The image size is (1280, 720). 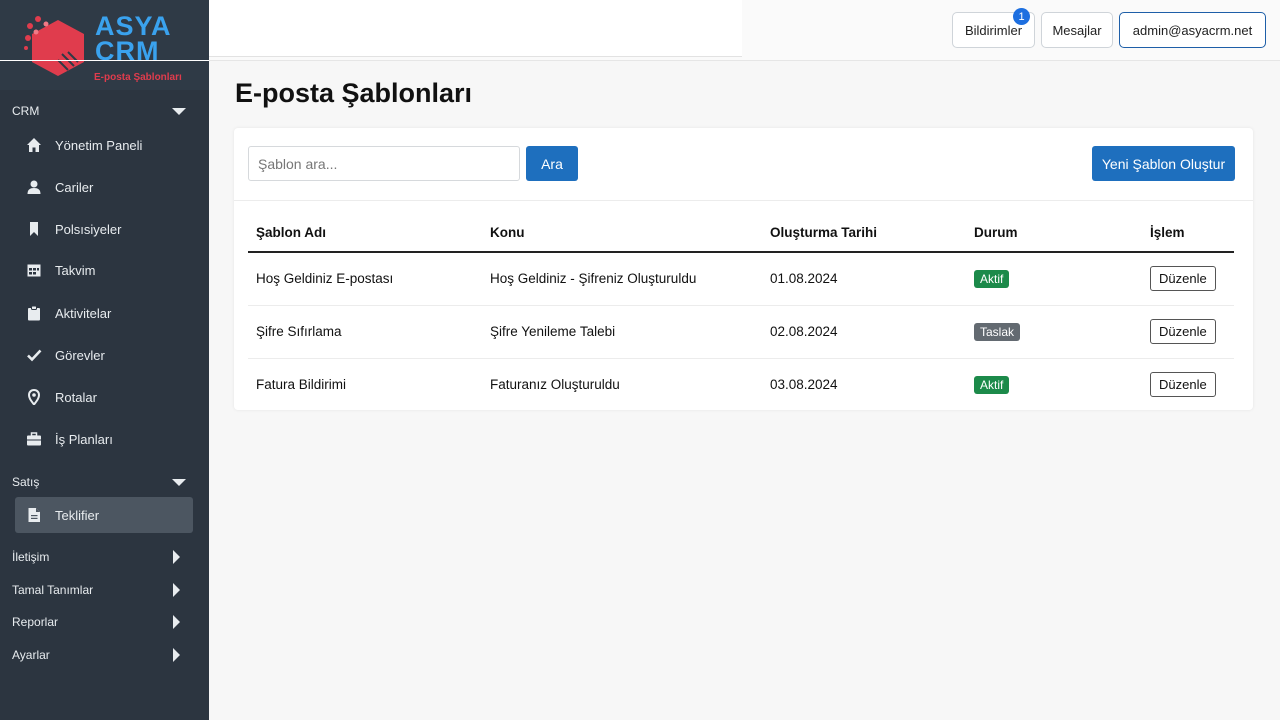 I want to click on notification-count-badge: 1, so click(x=1021, y=16).